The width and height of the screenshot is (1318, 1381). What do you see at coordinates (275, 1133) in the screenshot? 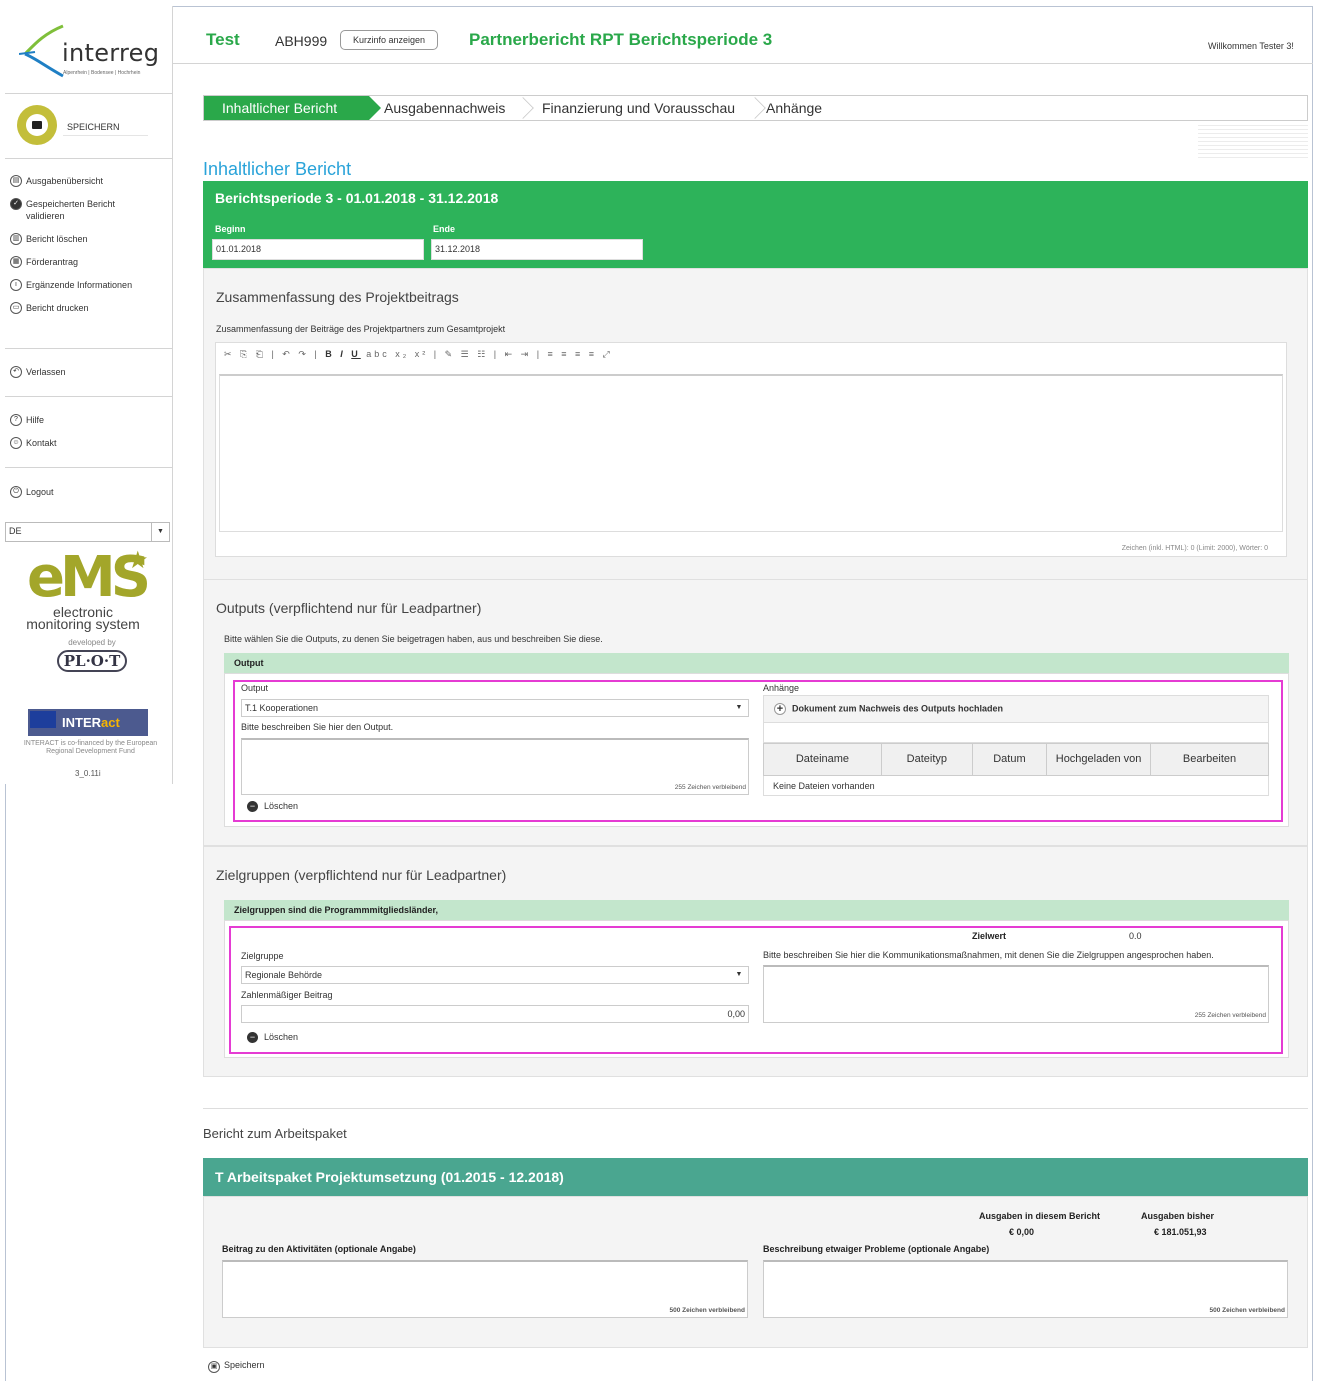
I see `workpackage-heading: Bericht zum Arbeitspaket` at bounding box center [275, 1133].